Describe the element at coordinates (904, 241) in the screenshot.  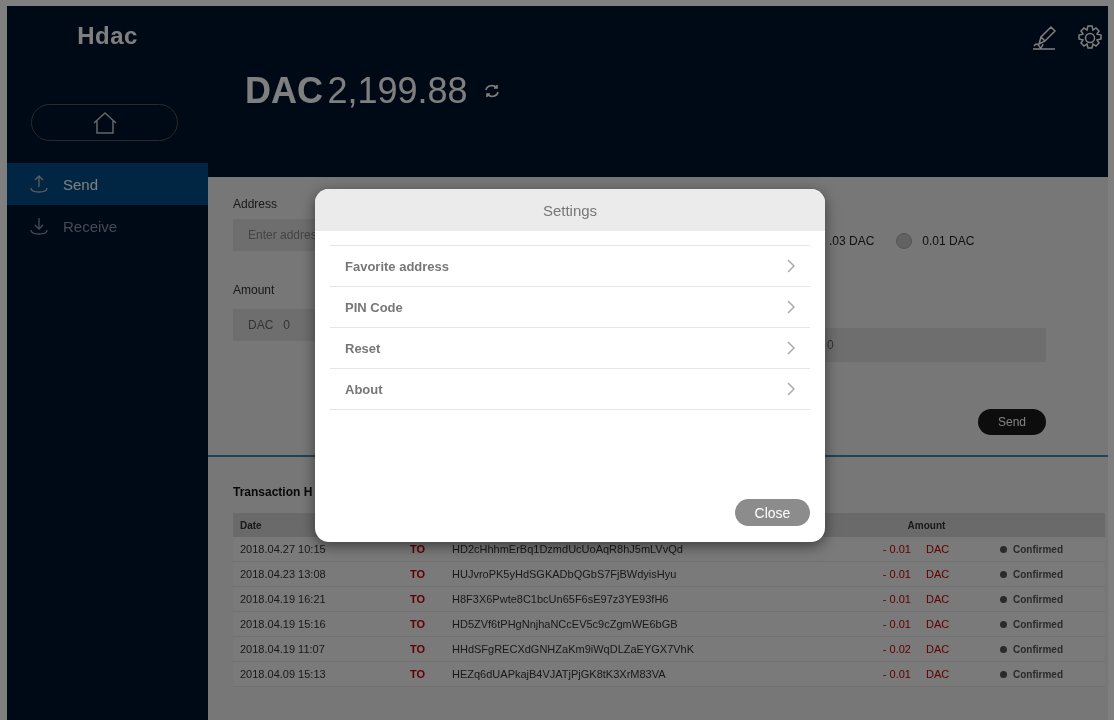
I see `radio-button` at that location.